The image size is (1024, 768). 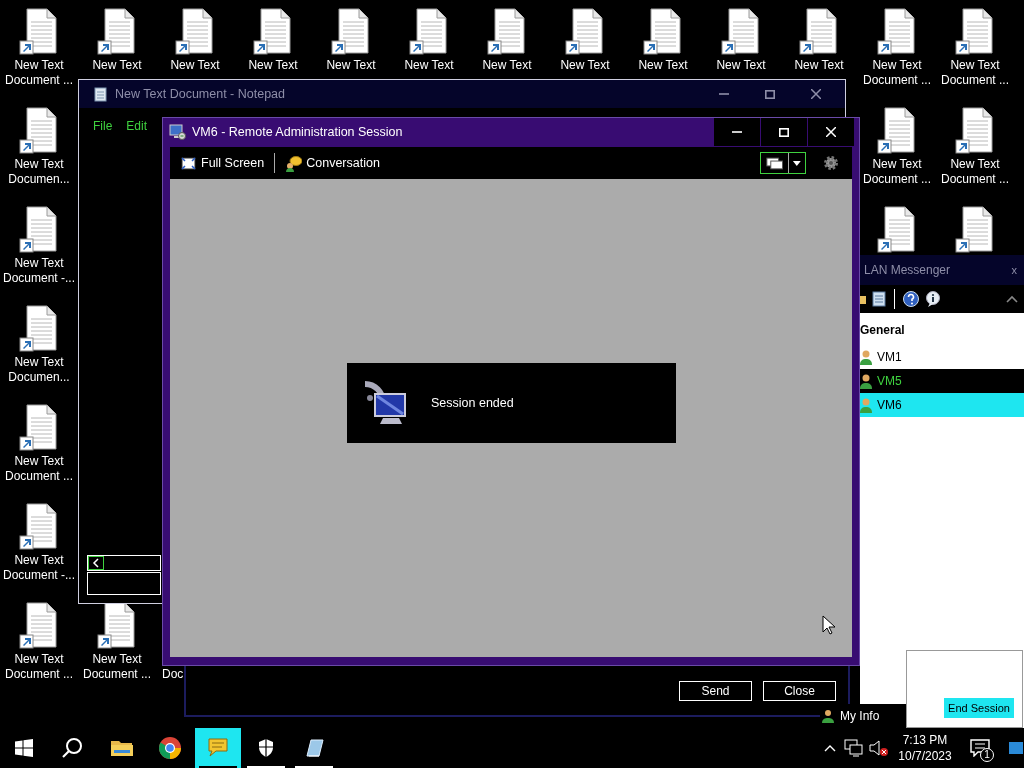 I want to click on windows-logo-icon, so click(x=24, y=748).